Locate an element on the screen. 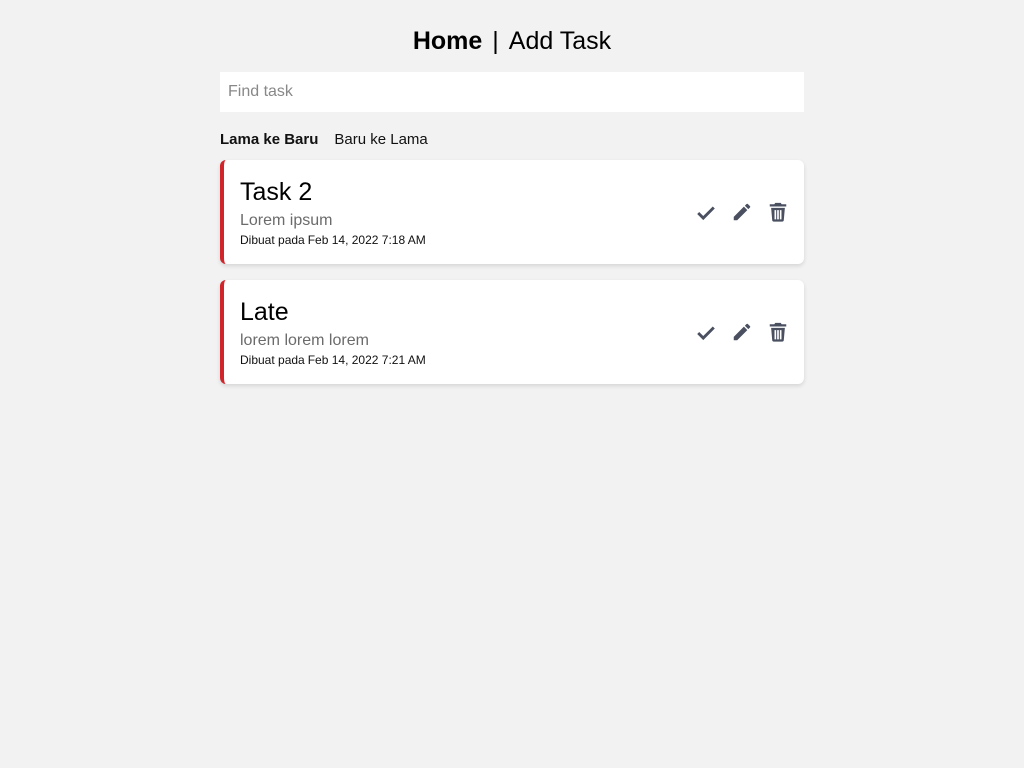 This screenshot has width=1024, height=768. nav-home-link: Home is located at coordinates (447, 41).